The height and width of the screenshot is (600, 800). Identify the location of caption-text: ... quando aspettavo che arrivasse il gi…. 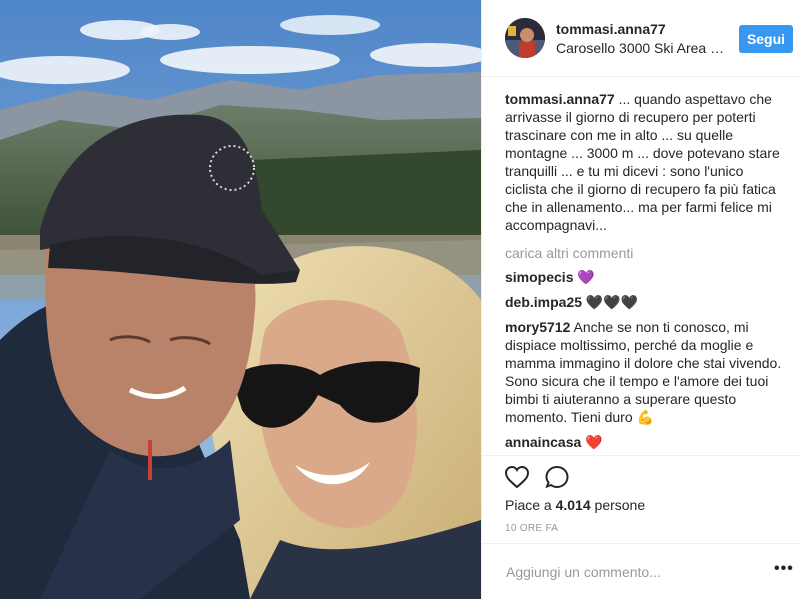
(642, 162).